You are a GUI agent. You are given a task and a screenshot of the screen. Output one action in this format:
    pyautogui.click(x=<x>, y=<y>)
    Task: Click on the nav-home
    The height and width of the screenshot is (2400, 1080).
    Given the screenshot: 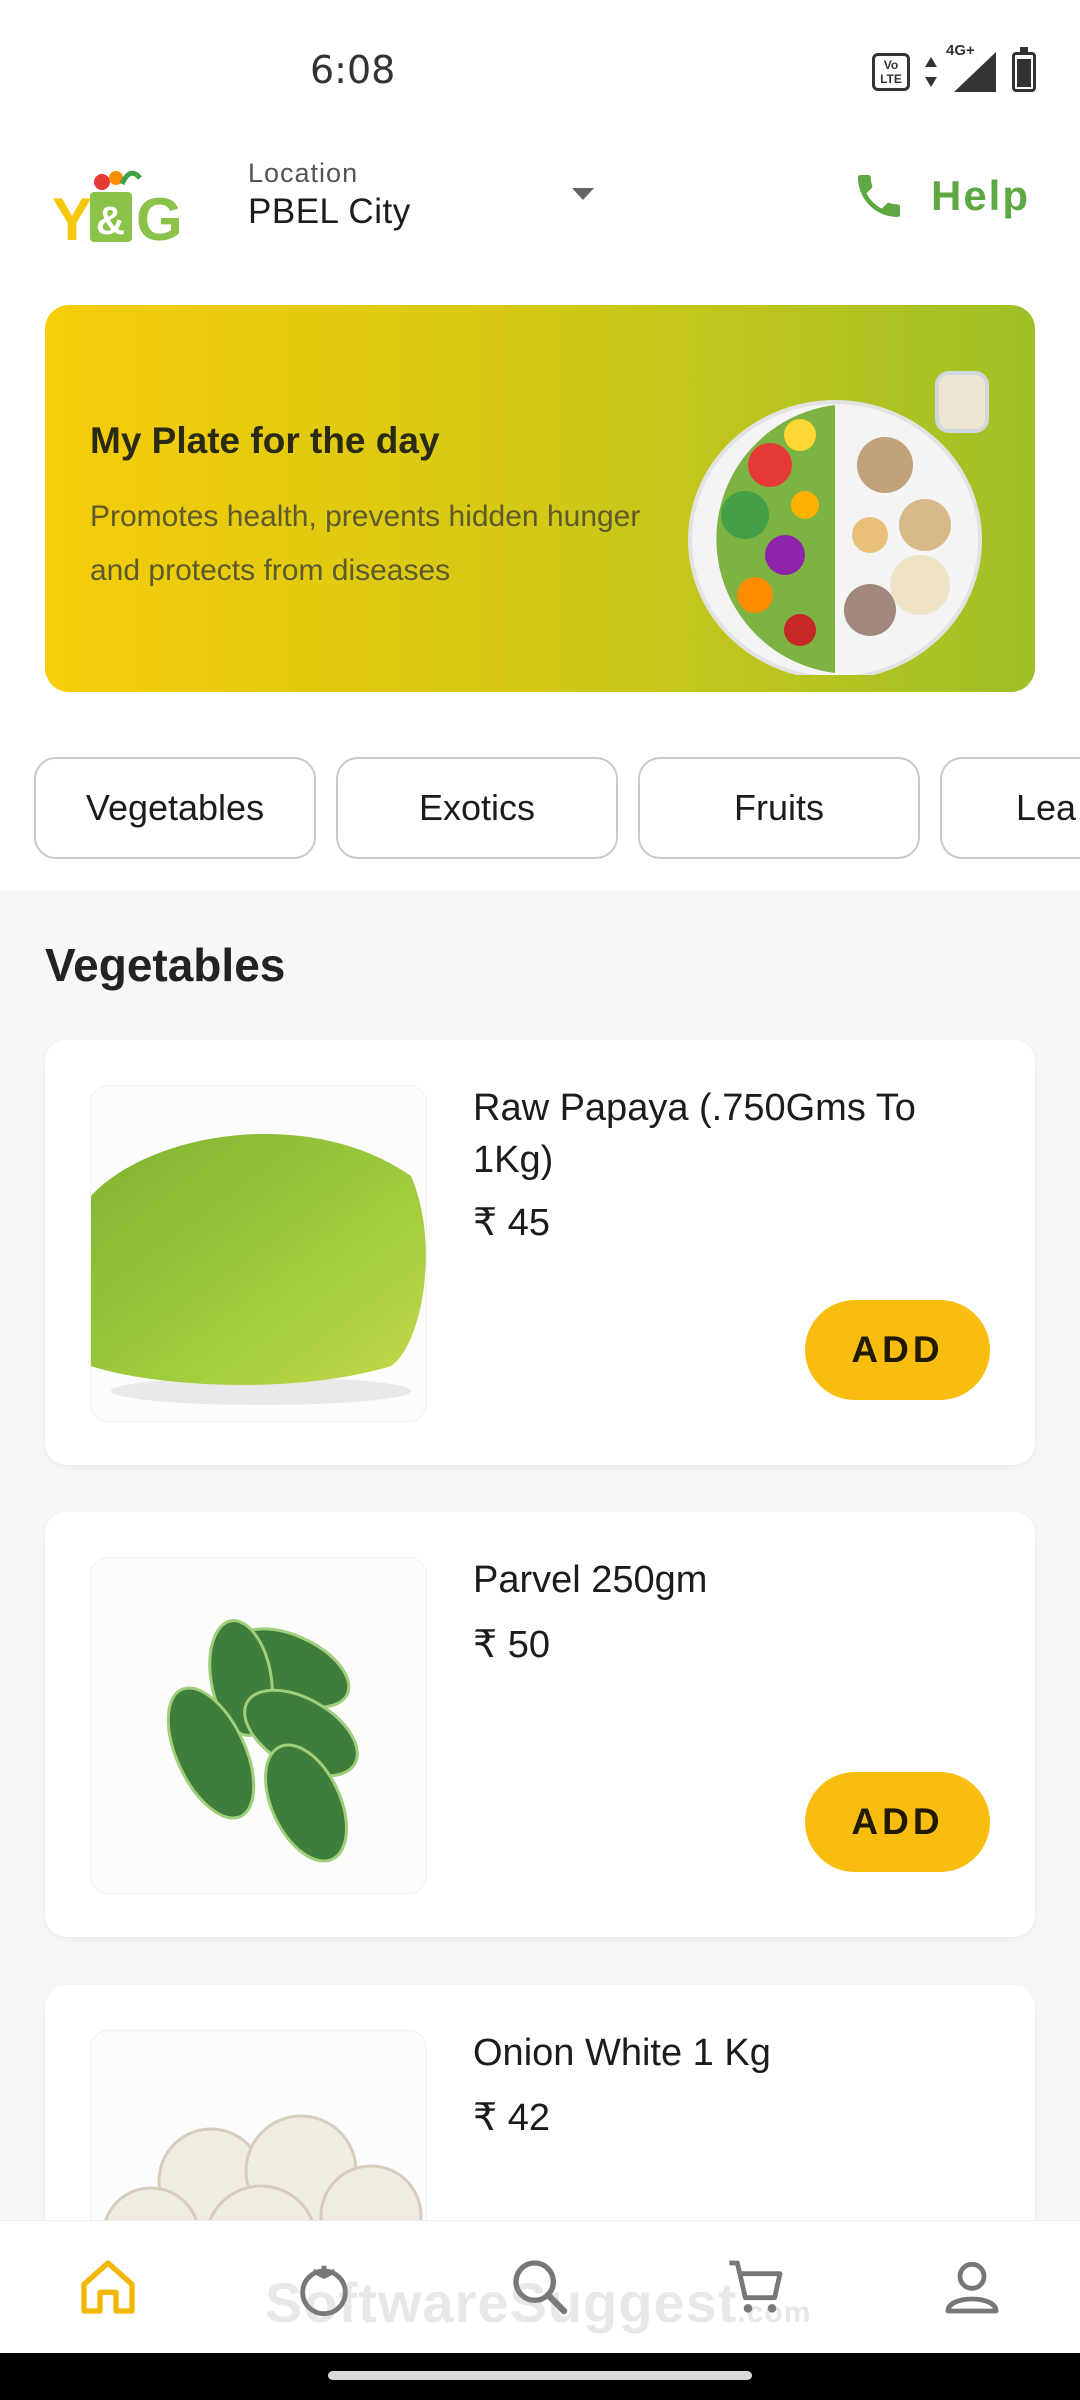 What is the action you would take?
    pyautogui.click(x=108, y=2287)
    